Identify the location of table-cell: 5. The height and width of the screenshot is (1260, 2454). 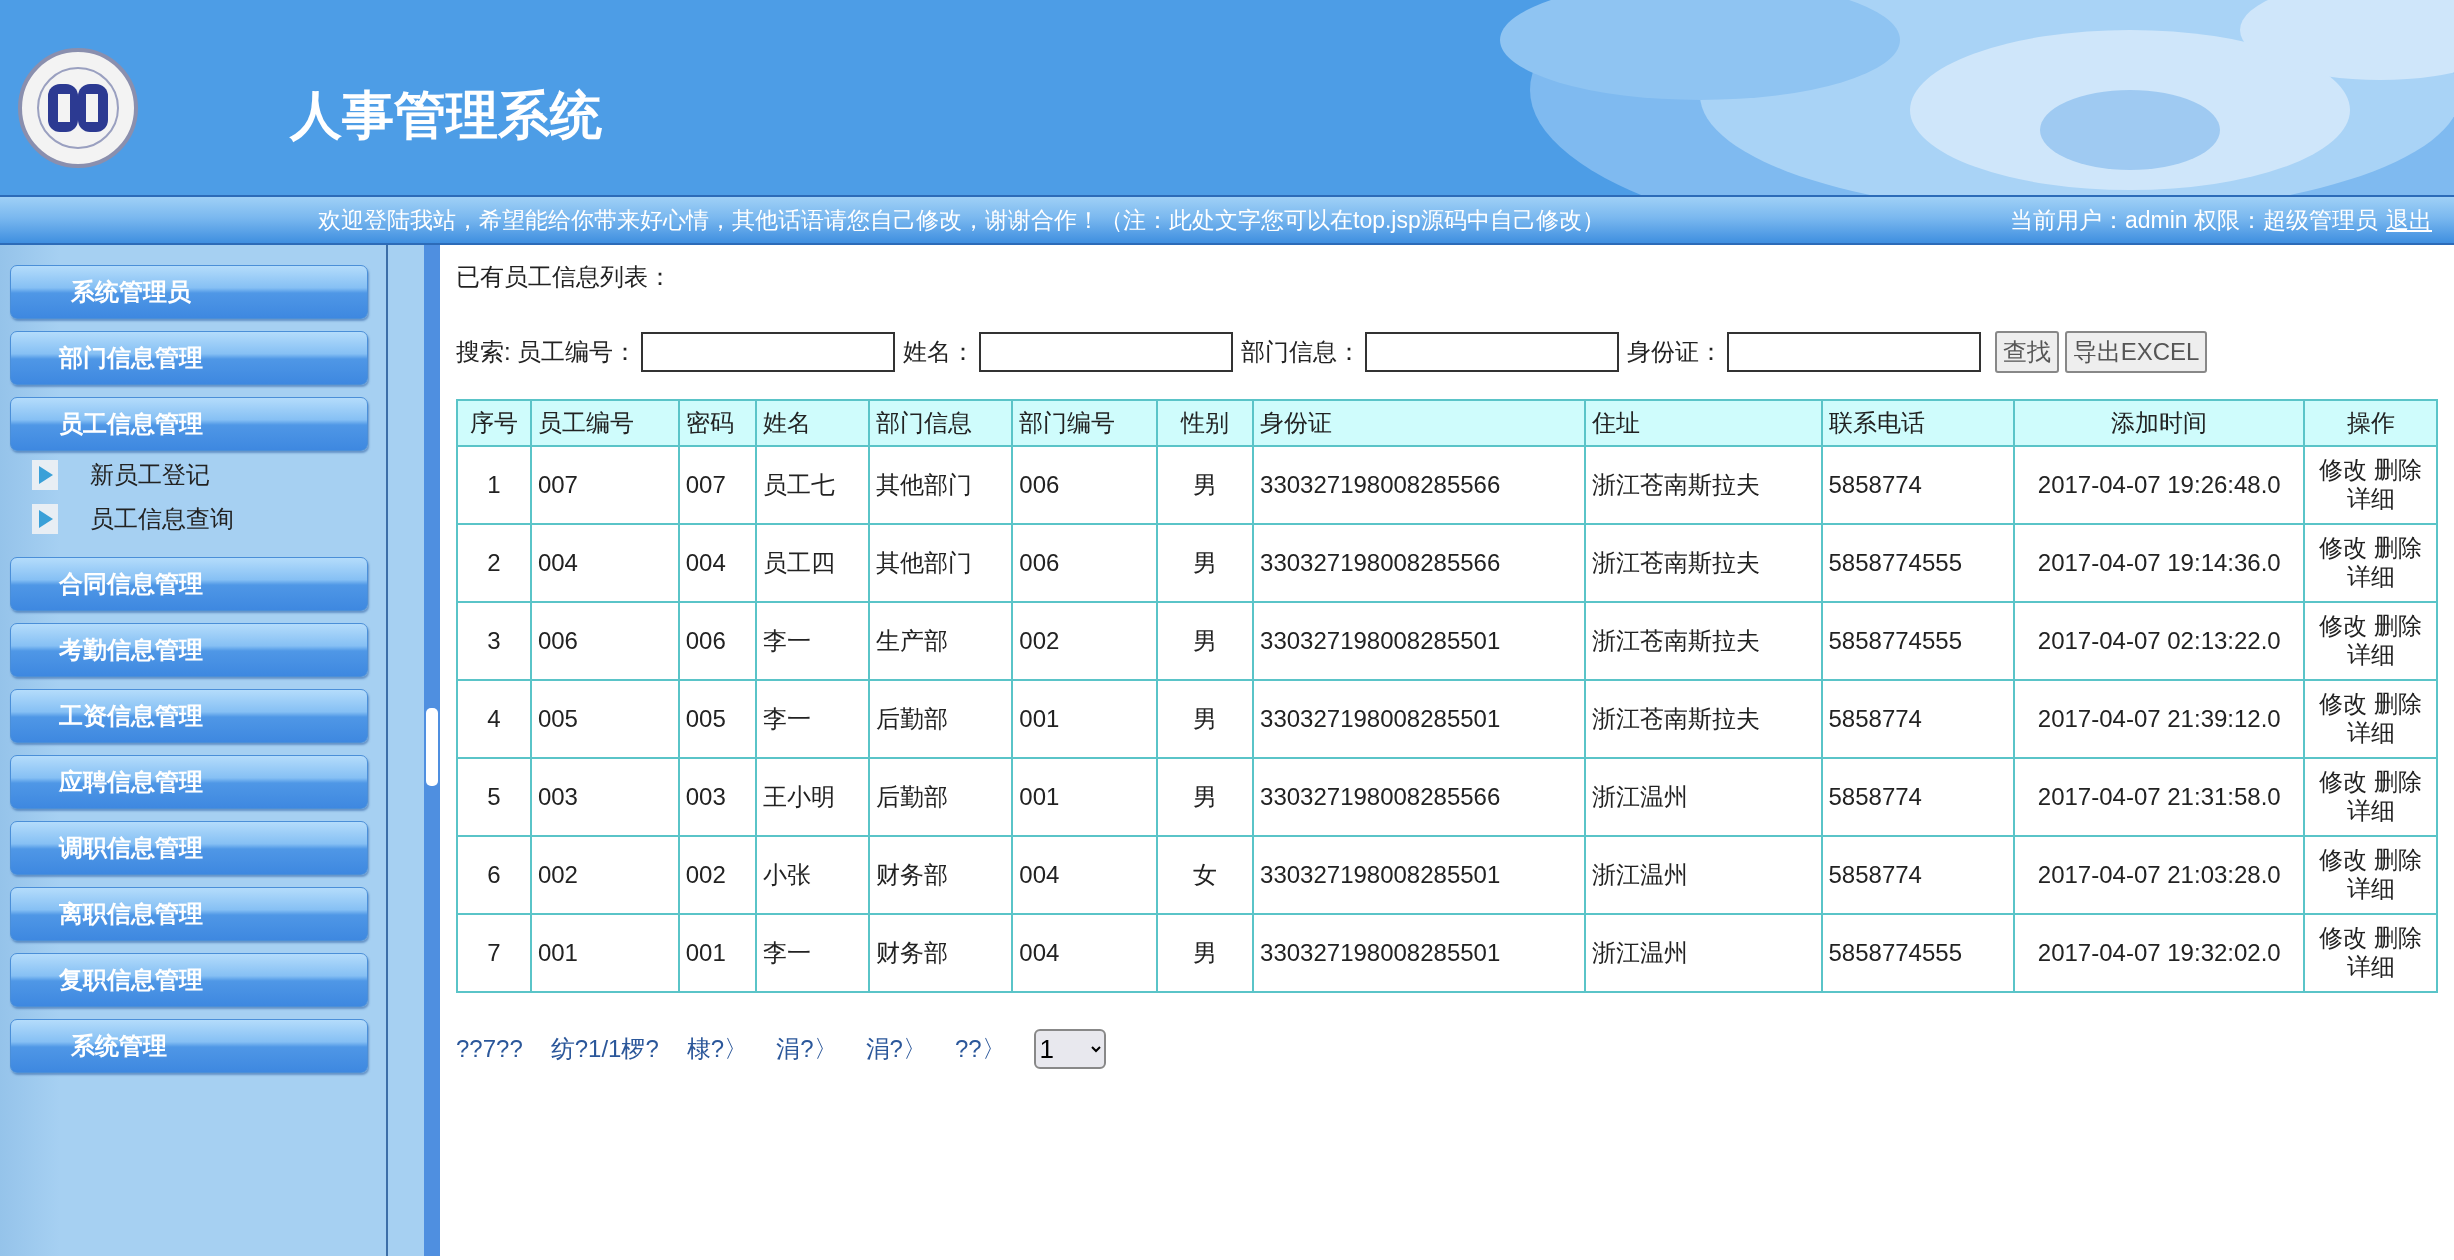
(494, 797).